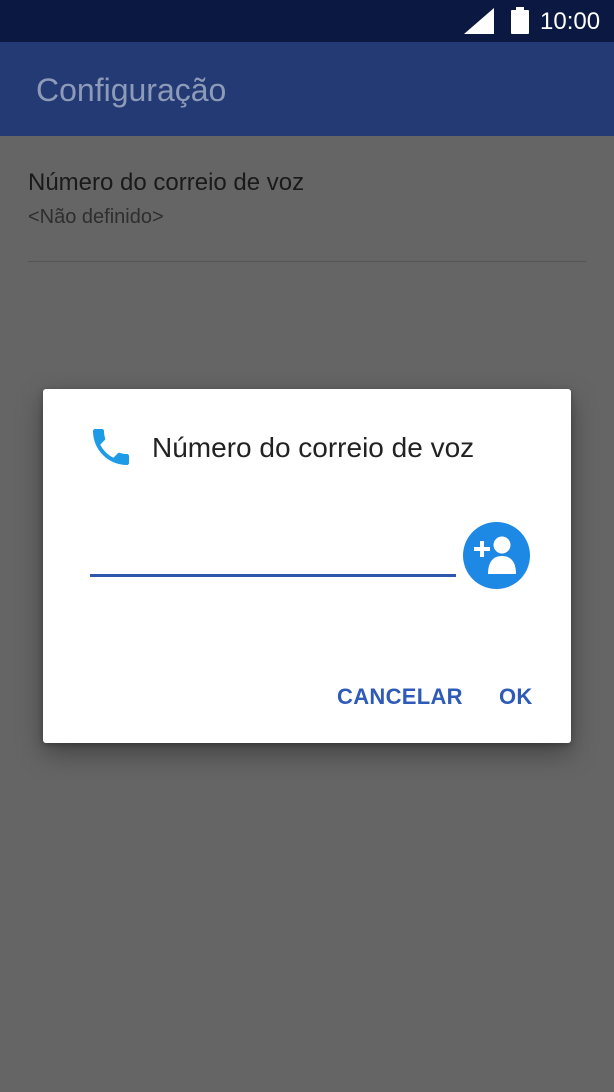 This screenshot has height=1092, width=614. I want to click on cancel-button: CANCELAR, so click(400, 697).